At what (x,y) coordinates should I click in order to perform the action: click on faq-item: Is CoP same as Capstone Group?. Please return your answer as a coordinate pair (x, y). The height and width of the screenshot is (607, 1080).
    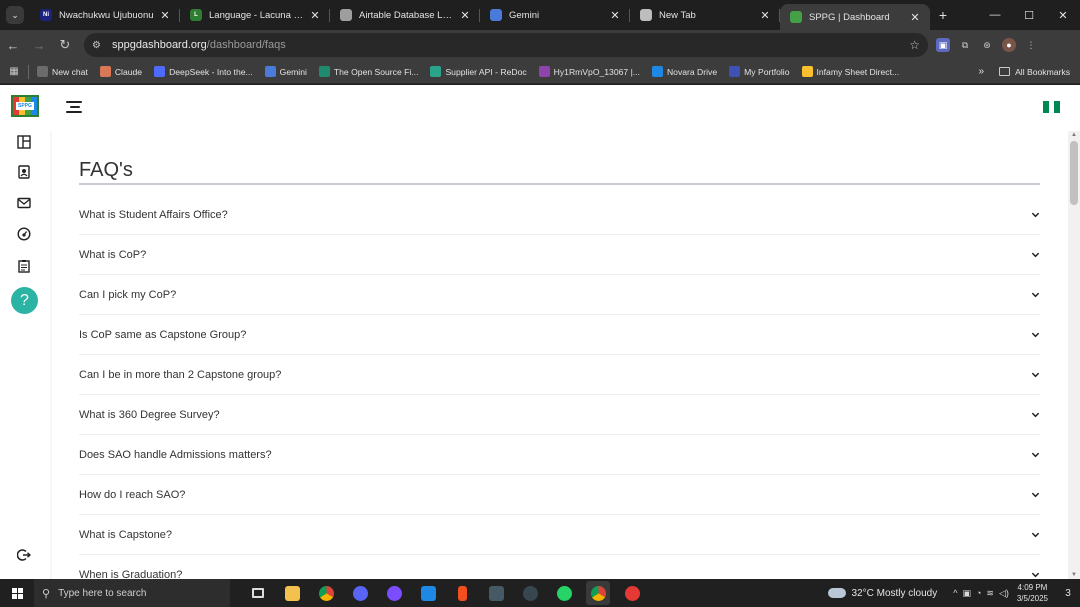
    Looking at the image, I should click on (559, 335).